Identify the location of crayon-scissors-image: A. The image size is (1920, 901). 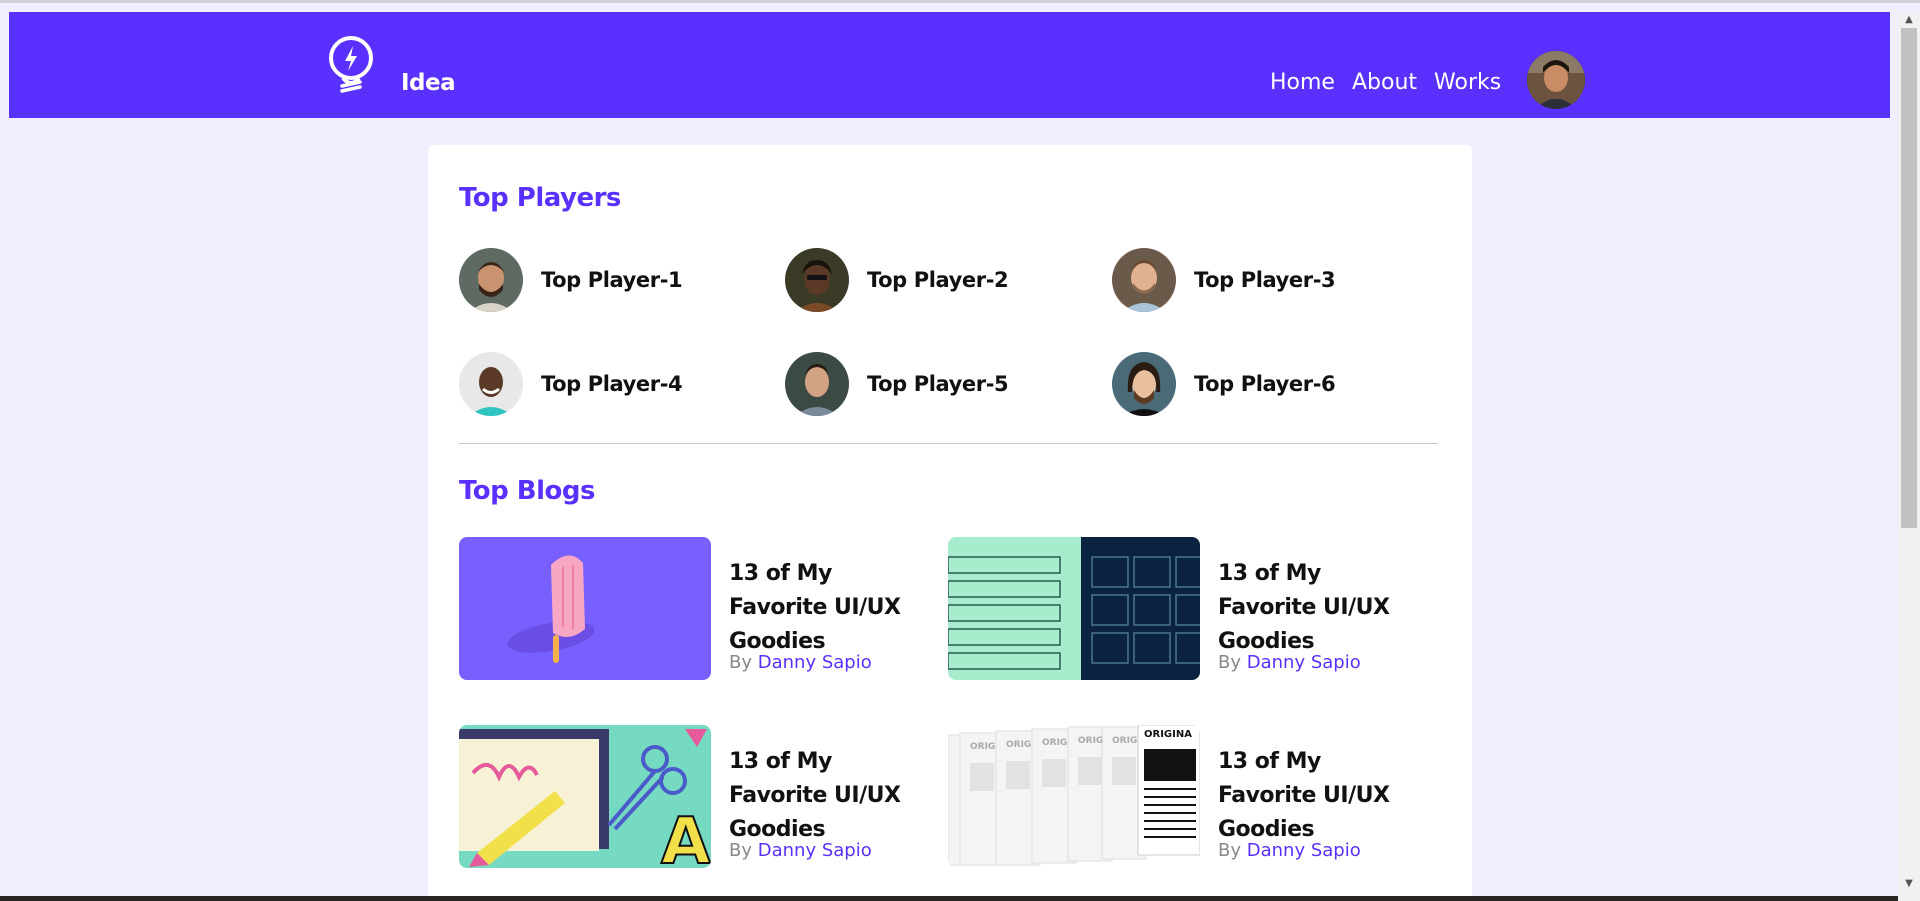
(585, 796).